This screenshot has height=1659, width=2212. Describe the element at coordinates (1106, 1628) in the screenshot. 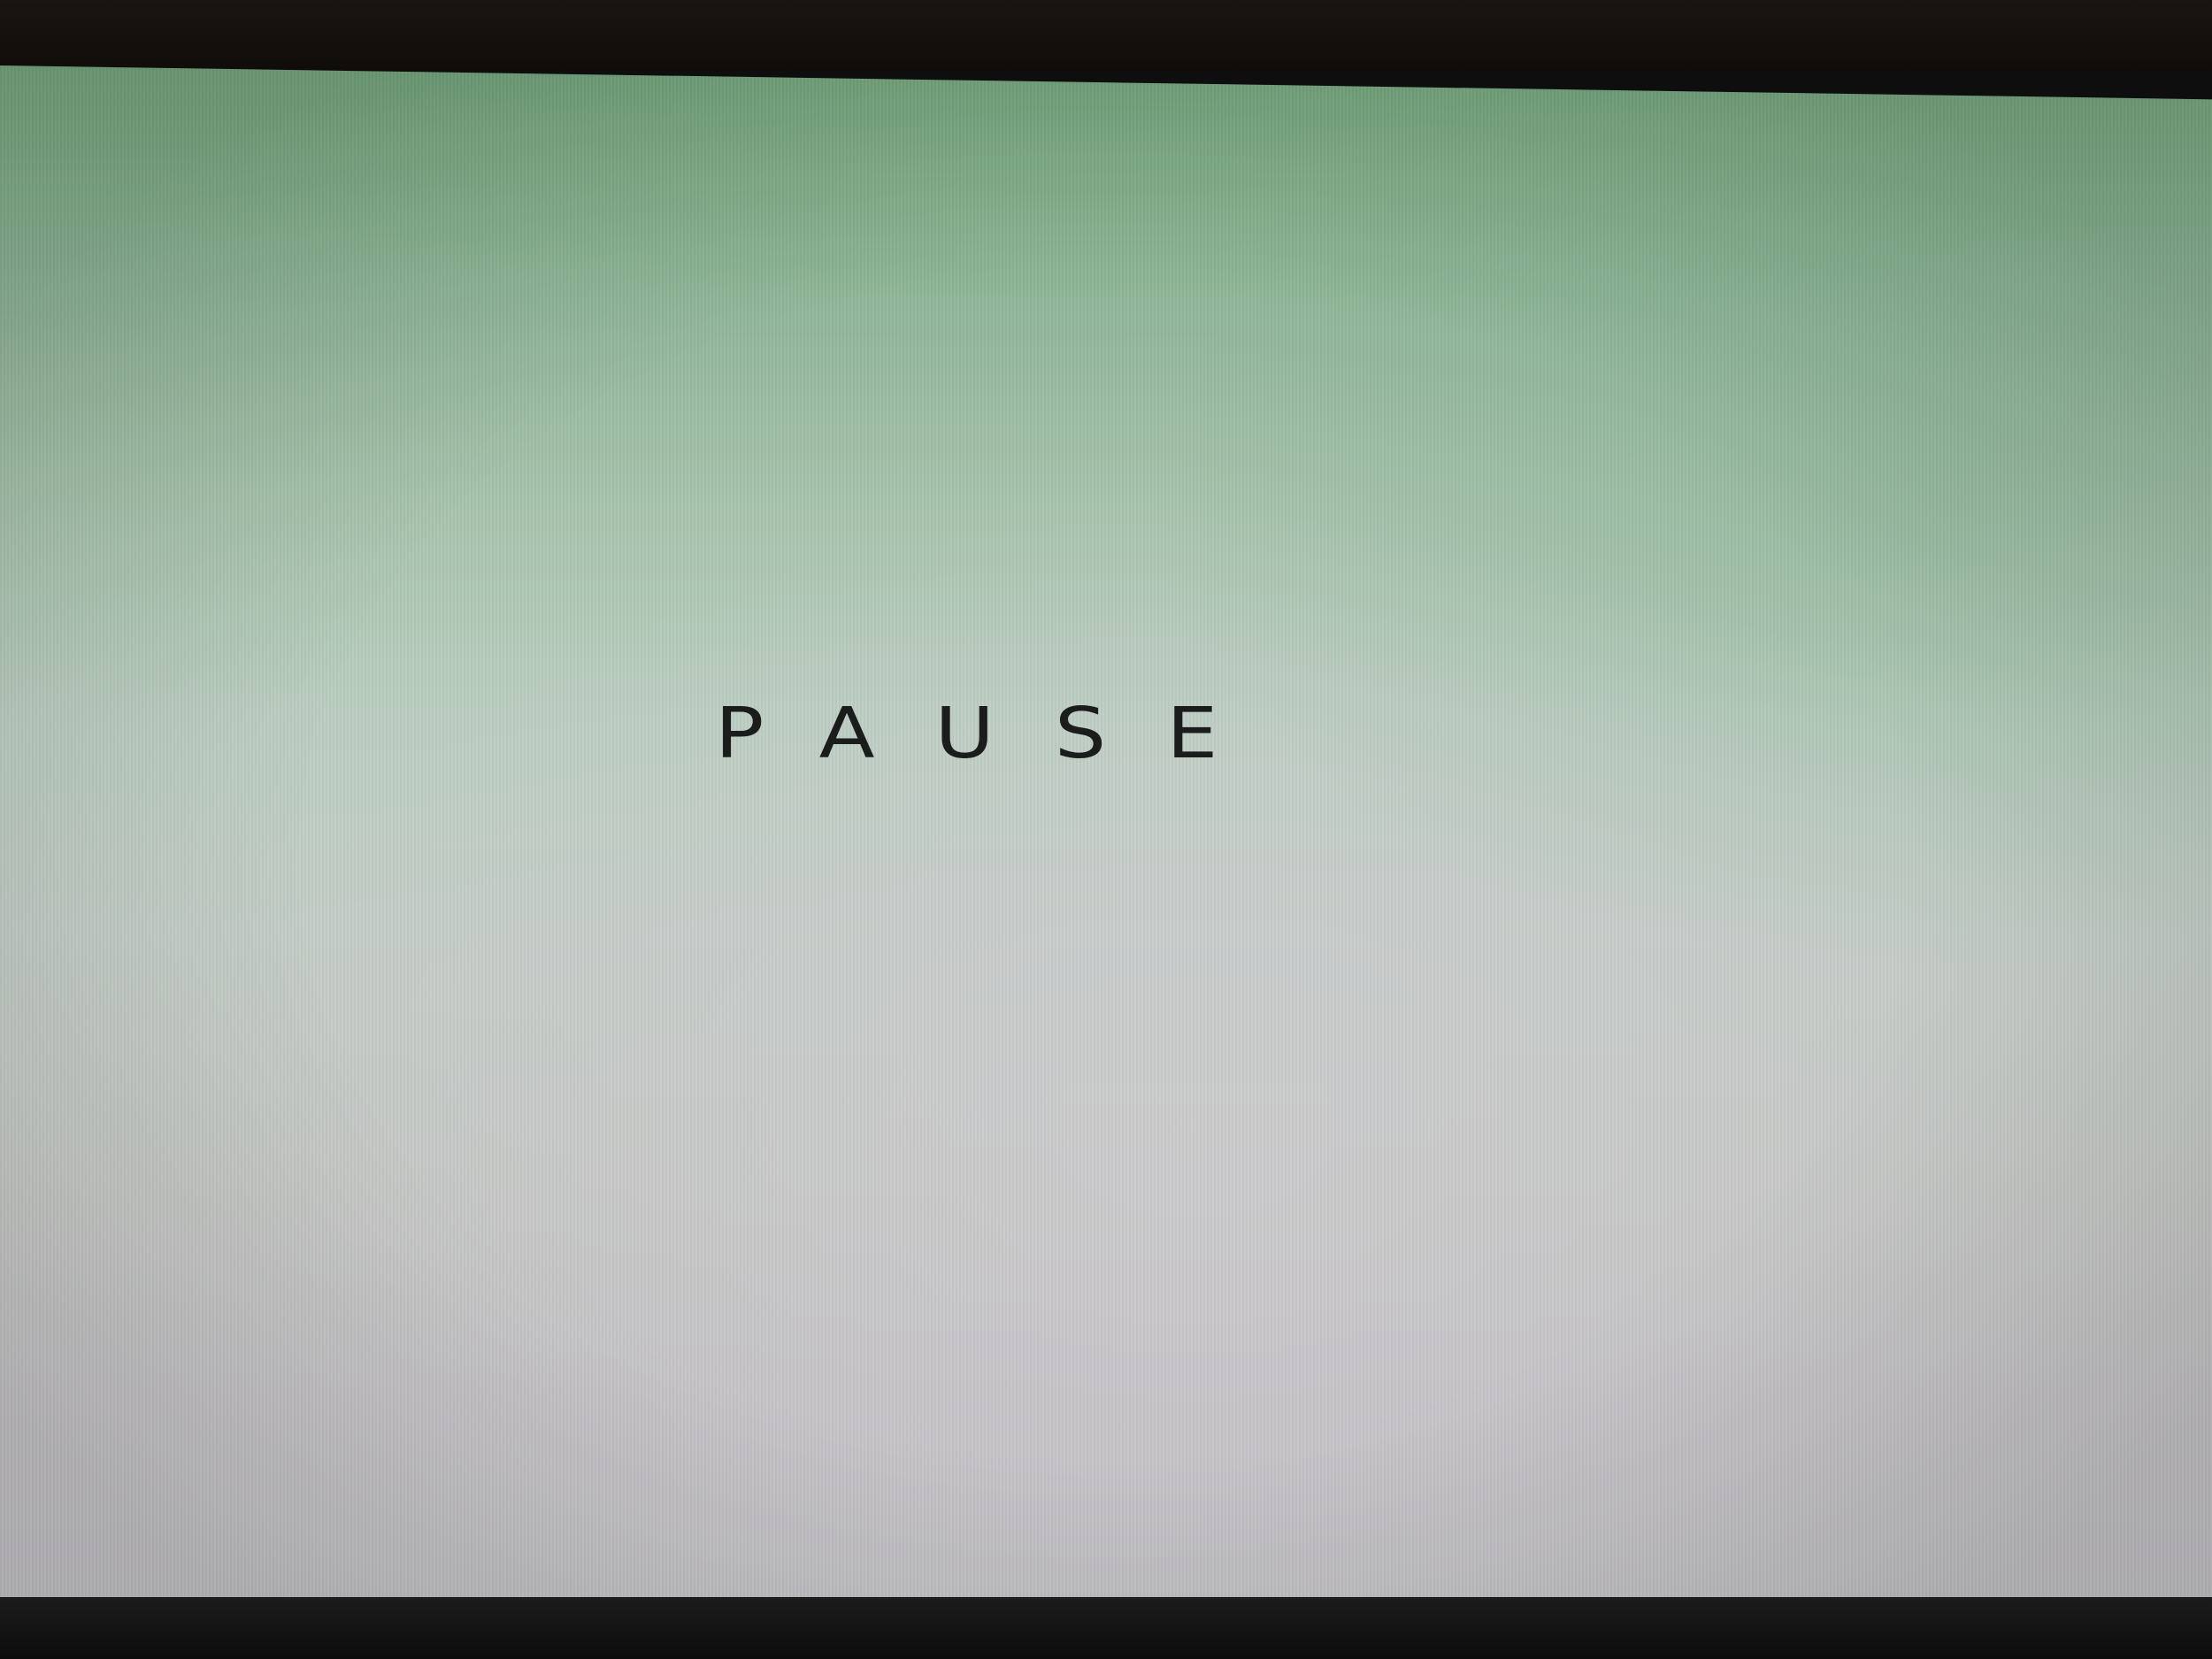

I see `monitor-bottom-bezel` at that location.